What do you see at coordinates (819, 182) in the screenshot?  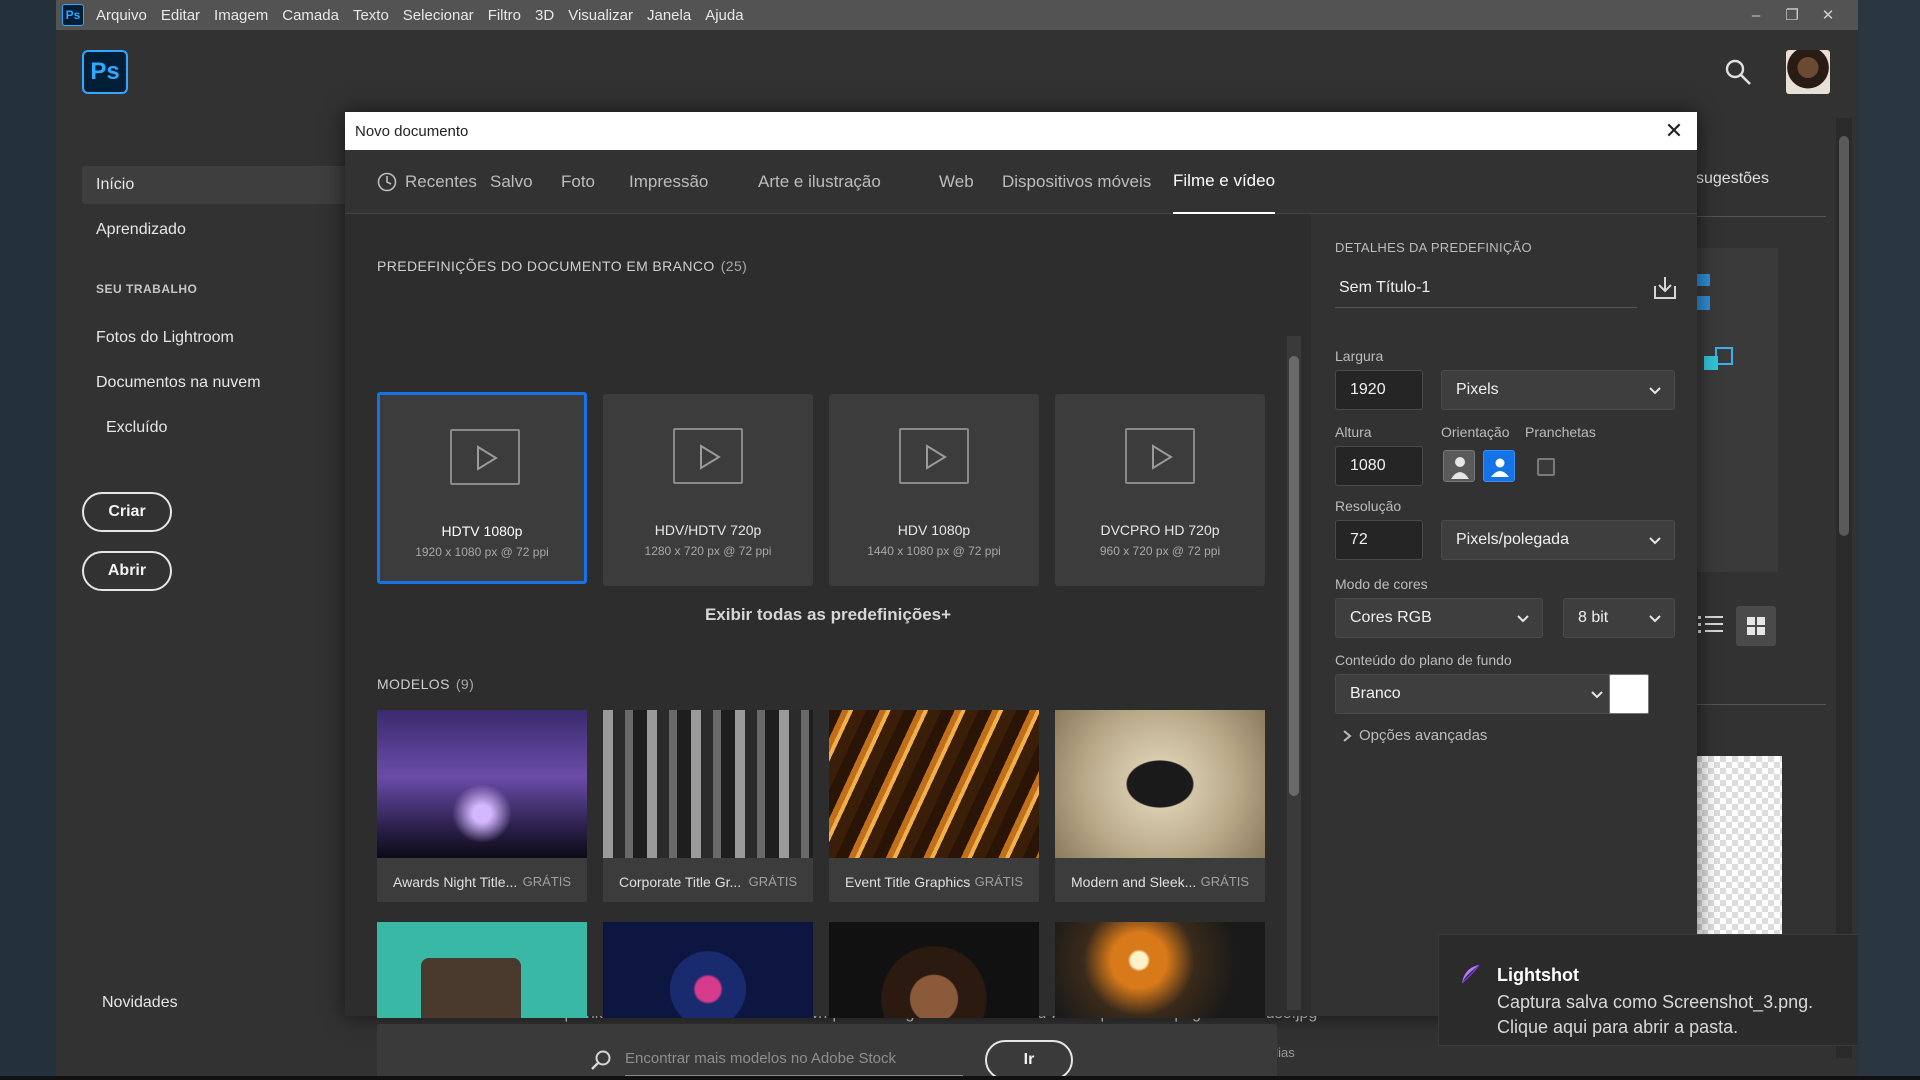 I see `tab-arte-ilustracao: Arte e ilustração` at bounding box center [819, 182].